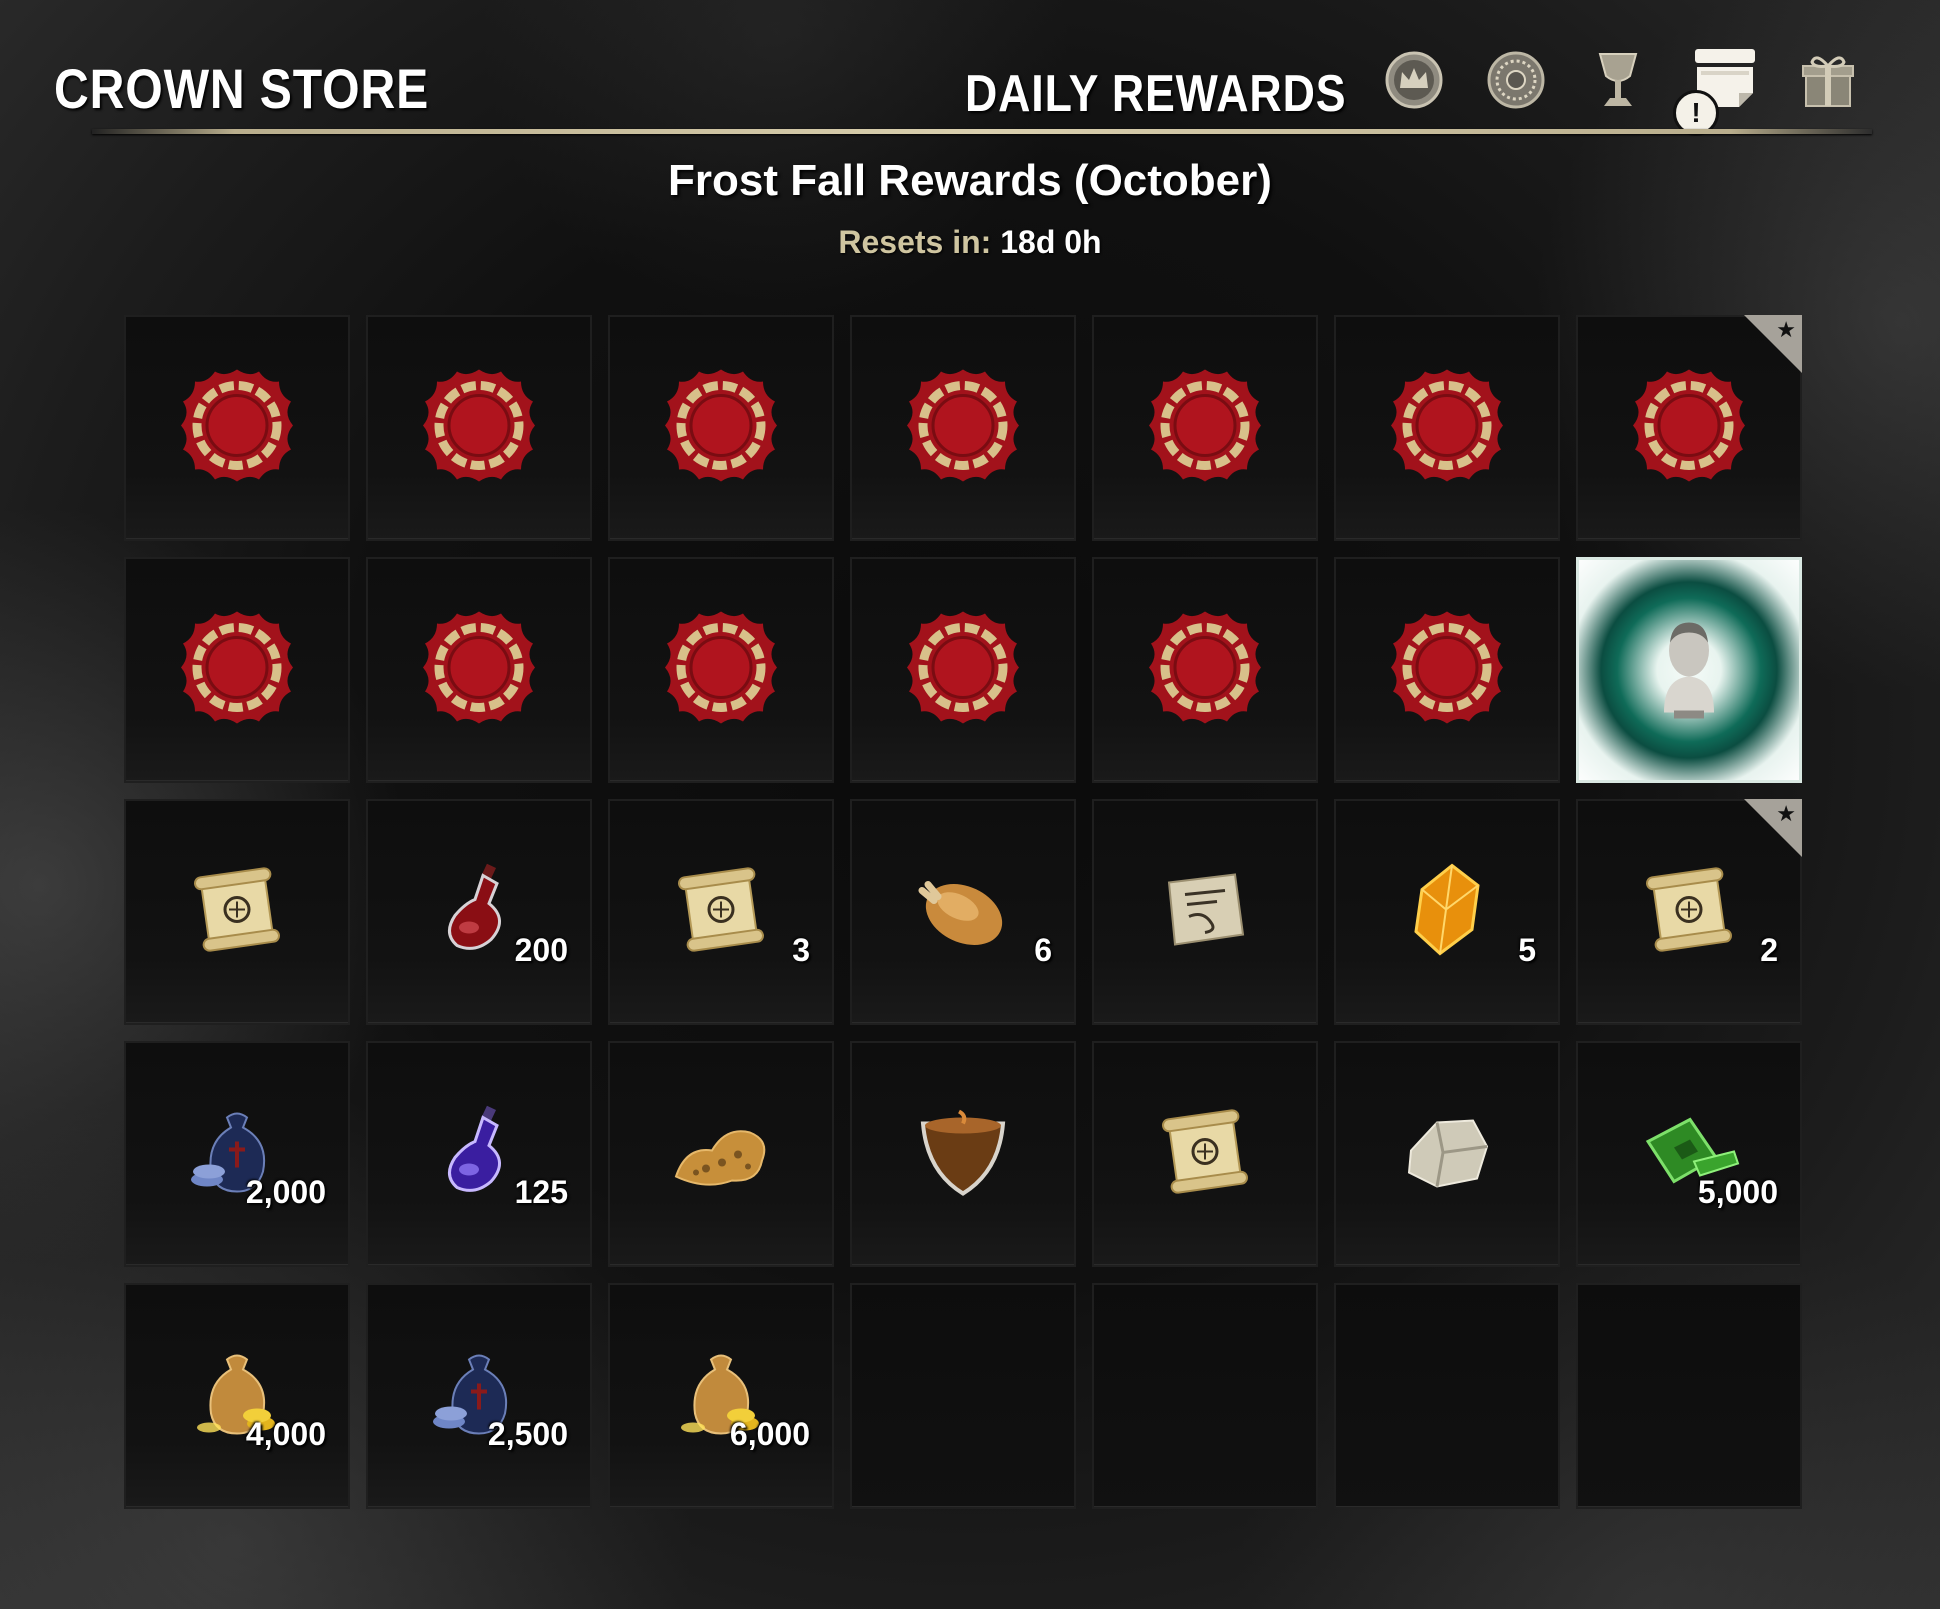  I want to click on reset-value: 18d 0h, so click(1051, 242).